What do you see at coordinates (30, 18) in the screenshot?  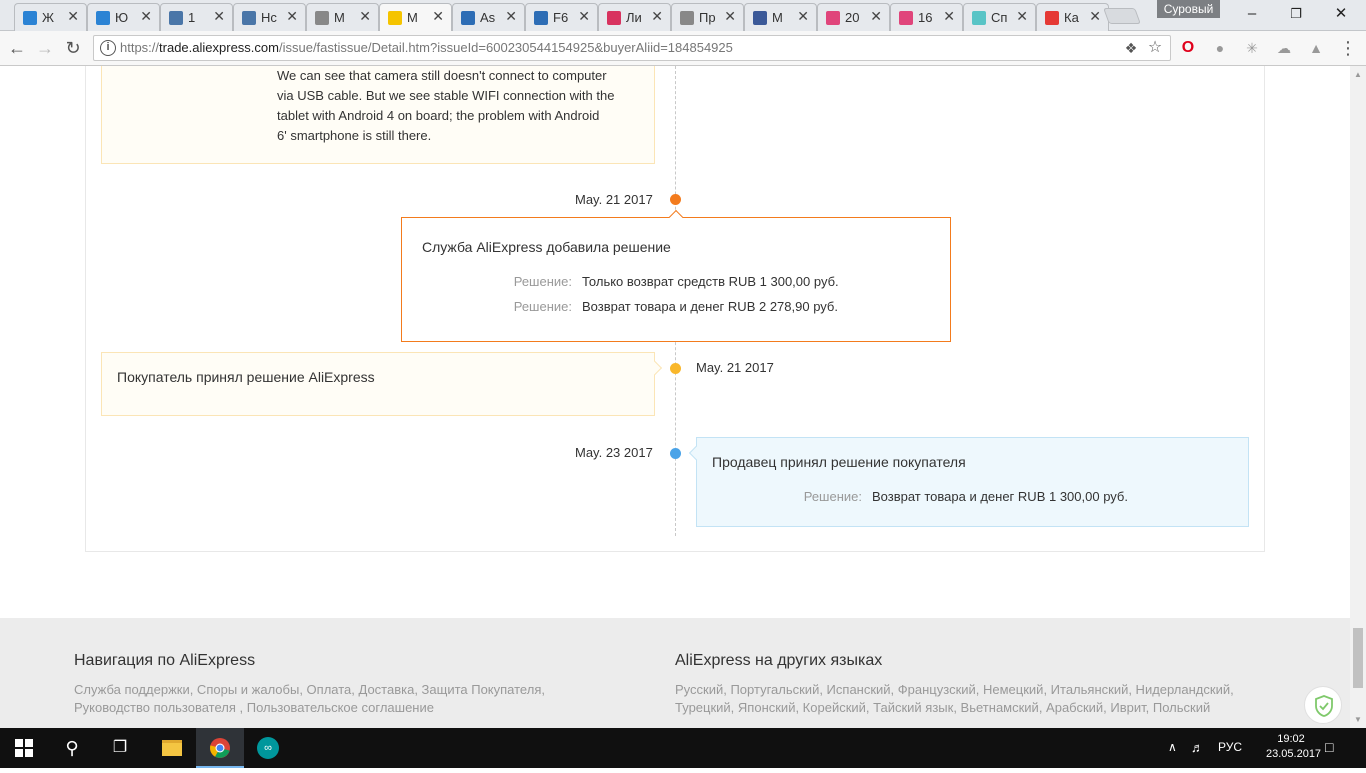 I see `plane-icon` at bounding box center [30, 18].